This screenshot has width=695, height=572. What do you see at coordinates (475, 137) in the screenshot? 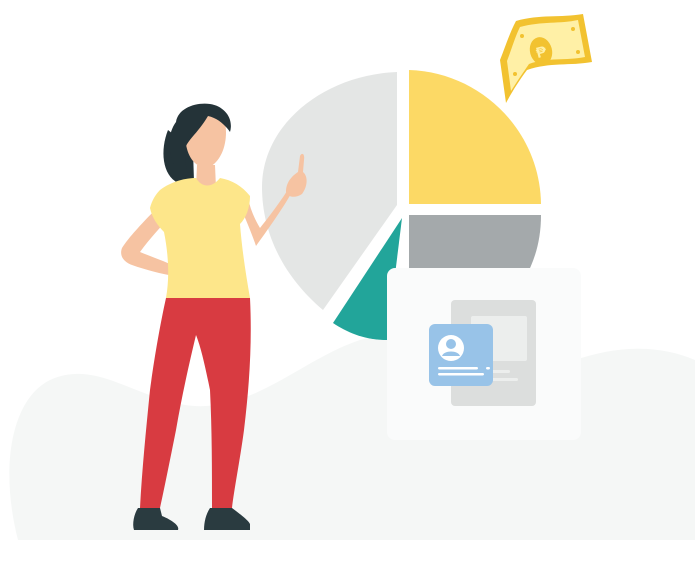
I see `pie-slice-yellow` at bounding box center [475, 137].